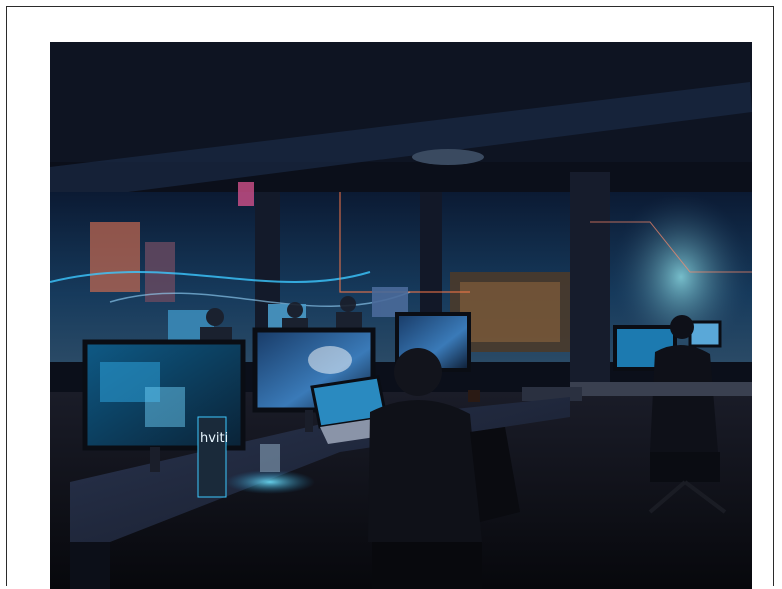  What do you see at coordinates (270, 482) in the screenshot?
I see `holo-pad` at bounding box center [270, 482].